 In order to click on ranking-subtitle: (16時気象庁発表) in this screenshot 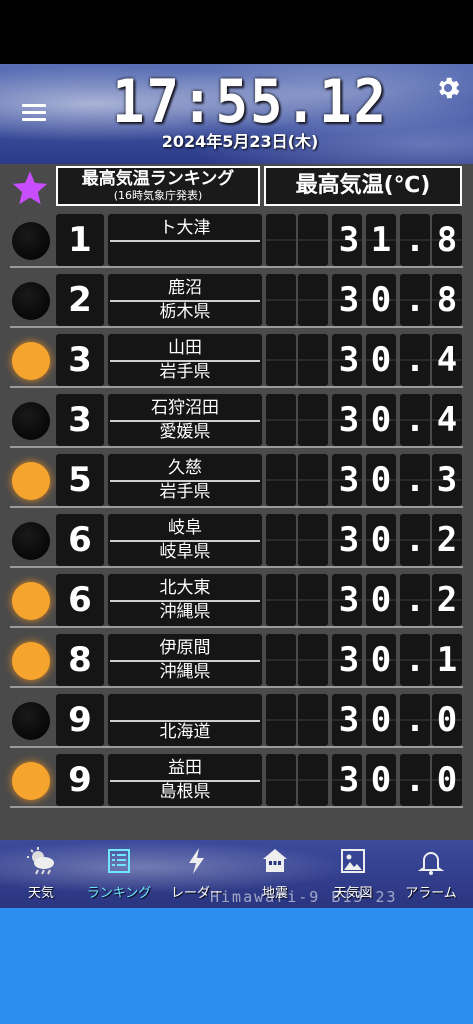, I will do `click(158, 195)`.